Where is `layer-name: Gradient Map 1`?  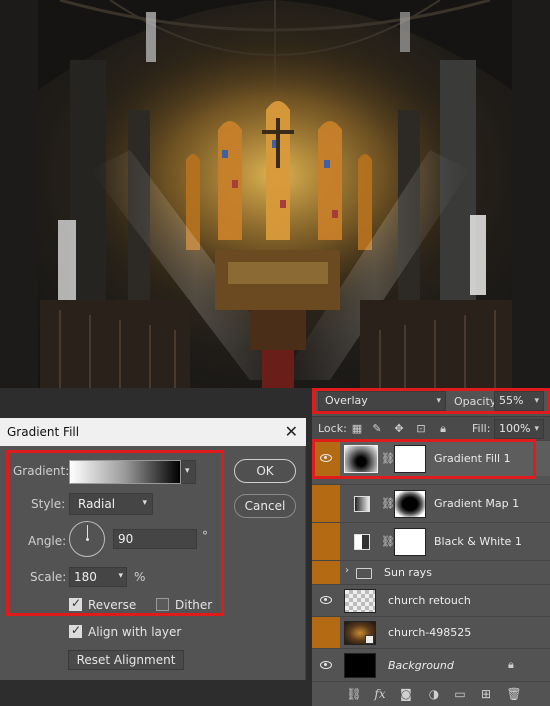 layer-name: Gradient Map 1 is located at coordinates (477, 503).